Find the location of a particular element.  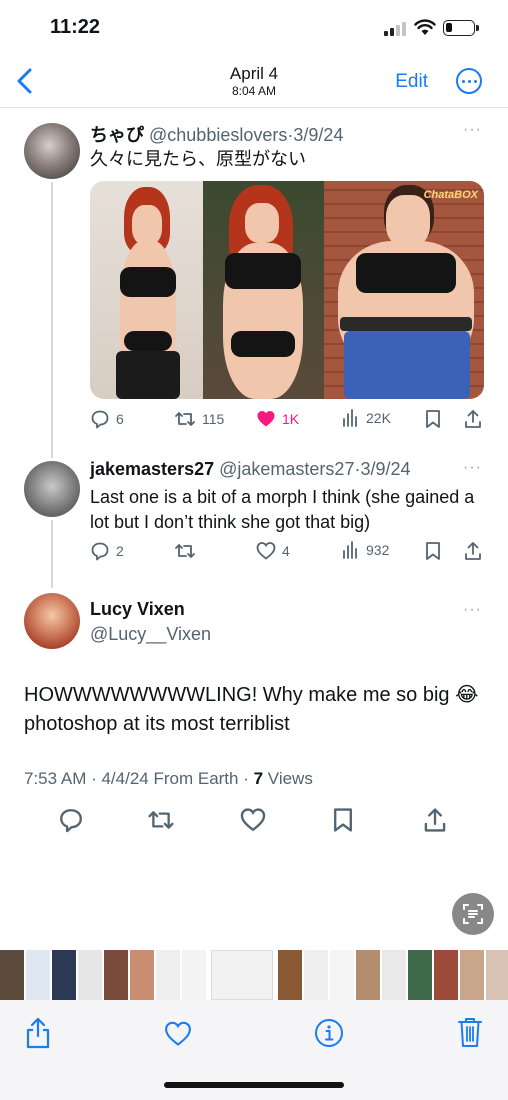

views-button: 22K is located at coordinates (366, 418).